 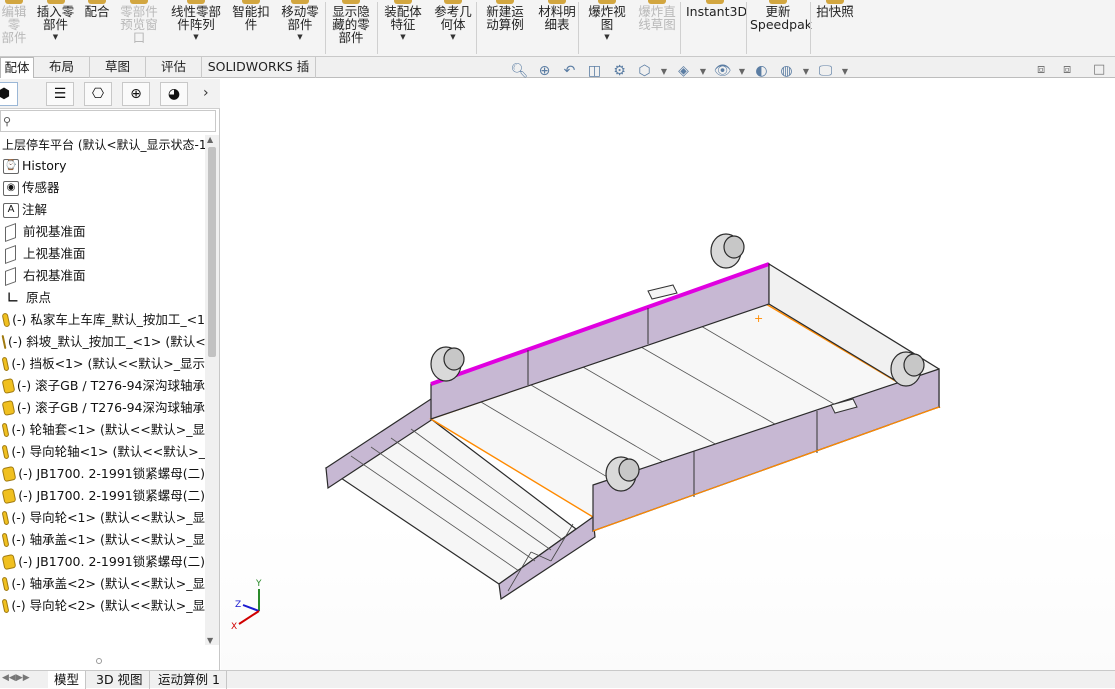 I want to click on ribbon-button-4: 线性零部 件阵列 ▼, so click(x=196, y=28).